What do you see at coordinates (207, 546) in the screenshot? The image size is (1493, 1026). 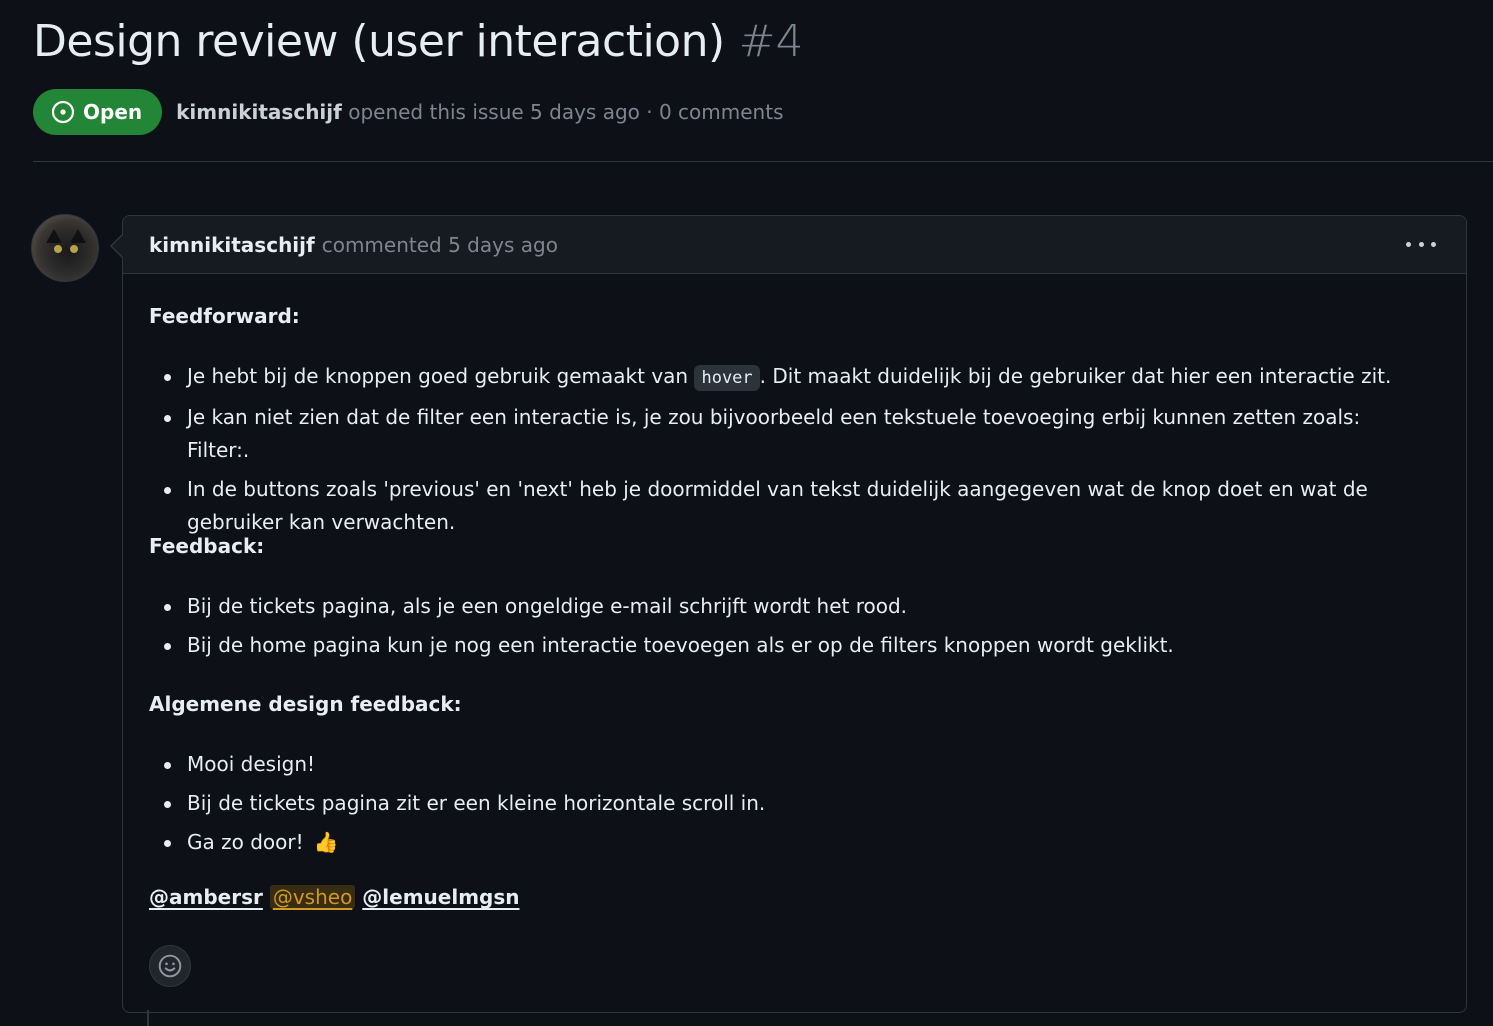 I see `section-heading-feedback: Feedback:` at bounding box center [207, 546].